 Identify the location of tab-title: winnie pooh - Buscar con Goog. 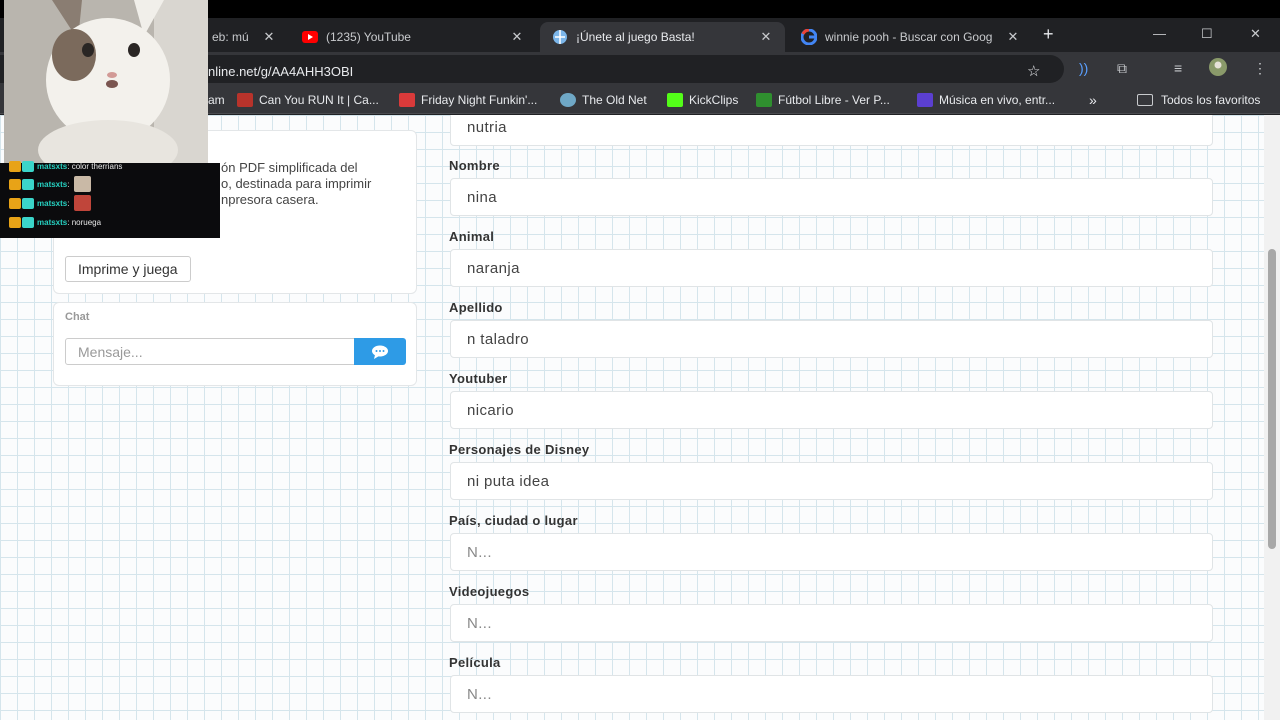
(909, 37).